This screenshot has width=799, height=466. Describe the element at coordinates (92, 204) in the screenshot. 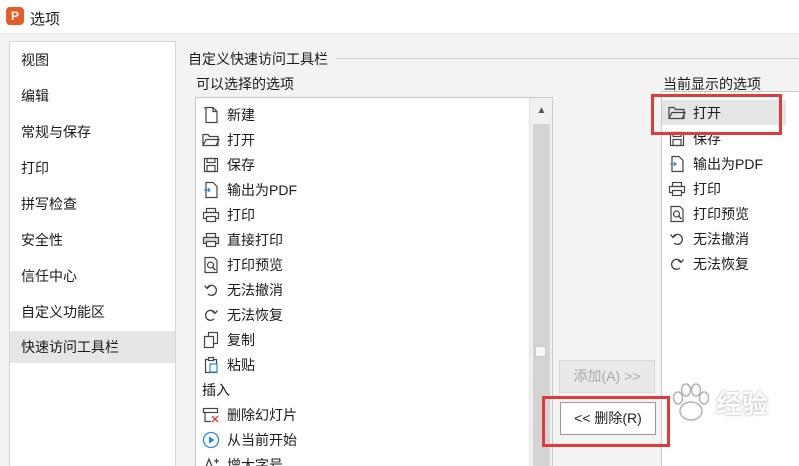

I see `sidebar-item-spell-check: 拼写检查` at that location.